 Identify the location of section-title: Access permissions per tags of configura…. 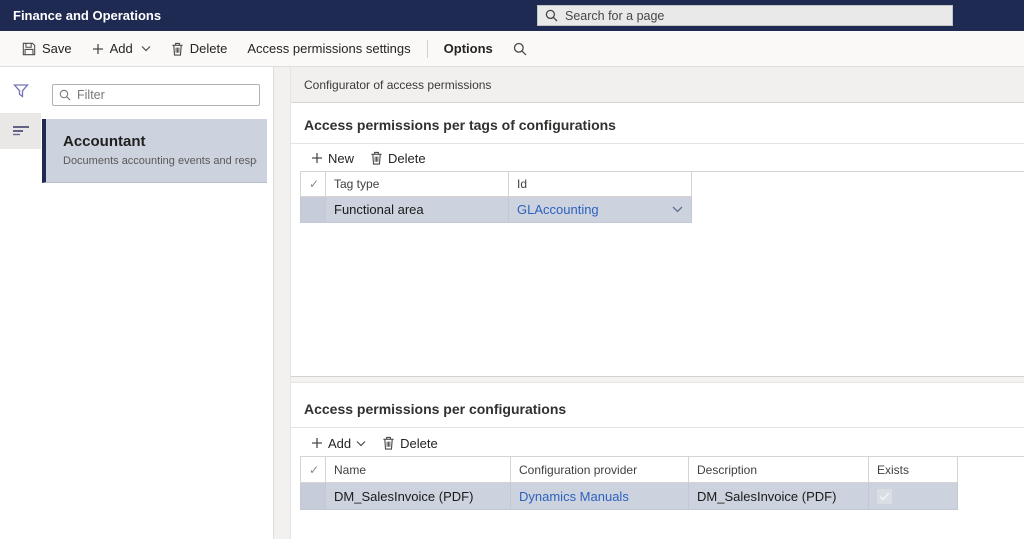
(460, 125).